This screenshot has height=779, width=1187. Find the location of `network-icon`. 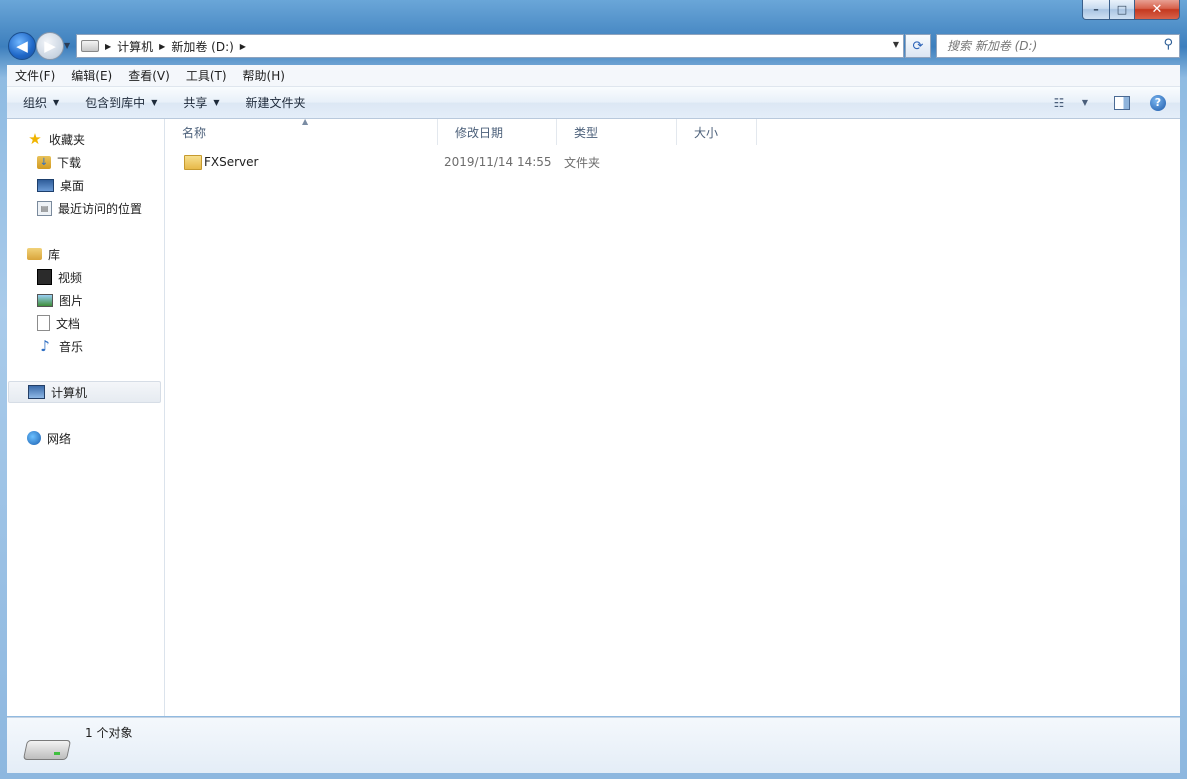

network-icon is located at coordinates (34, 438).